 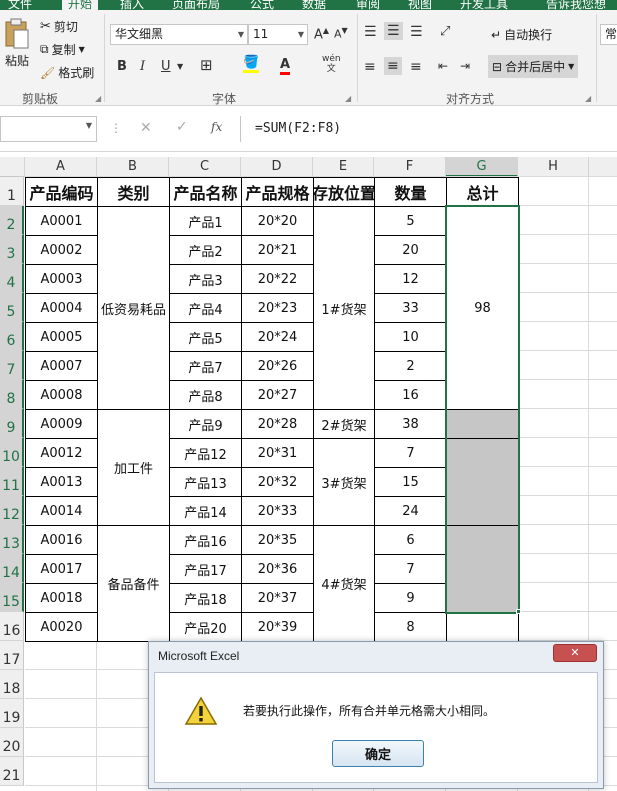 I want to click on header-cell-quantity: 数量, so click(x=410, y=192).